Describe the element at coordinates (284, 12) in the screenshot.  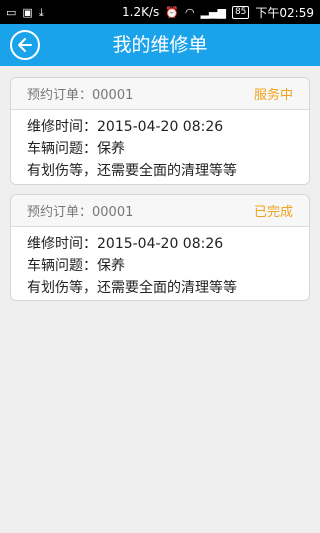
I see `clock: 下午02:59` at that location.